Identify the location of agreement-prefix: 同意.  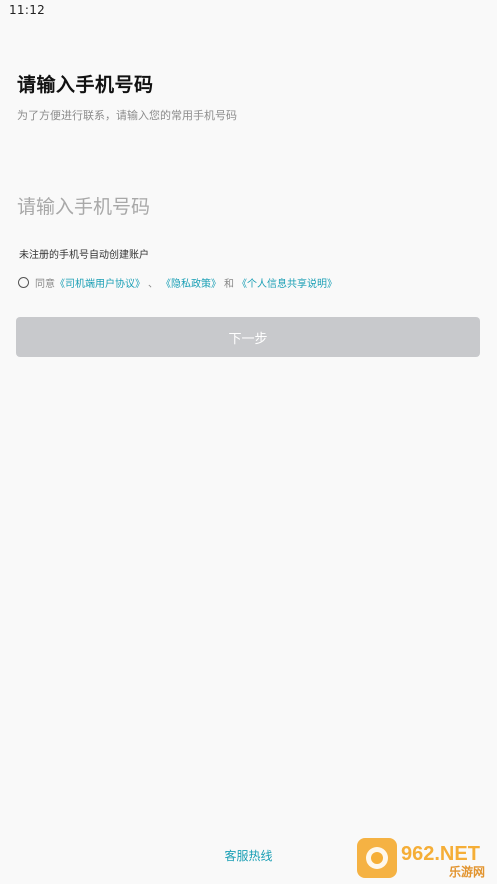
(45, 284).